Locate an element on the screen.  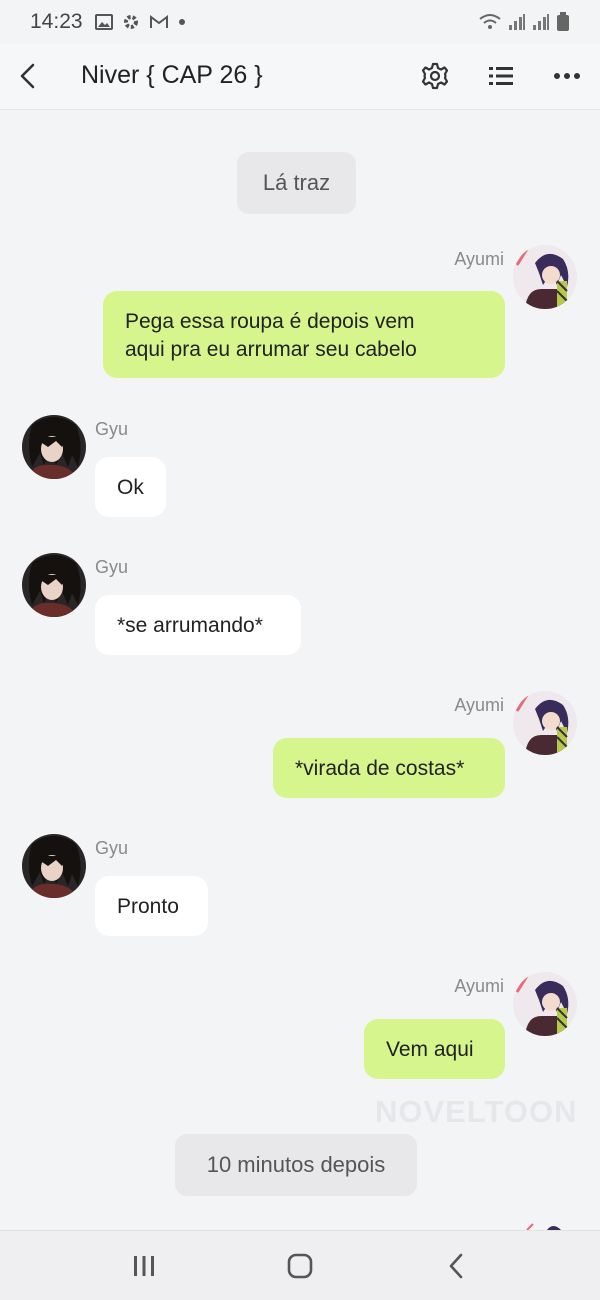
narration-bubble: Lá traz is located at coordinates (296, 183).